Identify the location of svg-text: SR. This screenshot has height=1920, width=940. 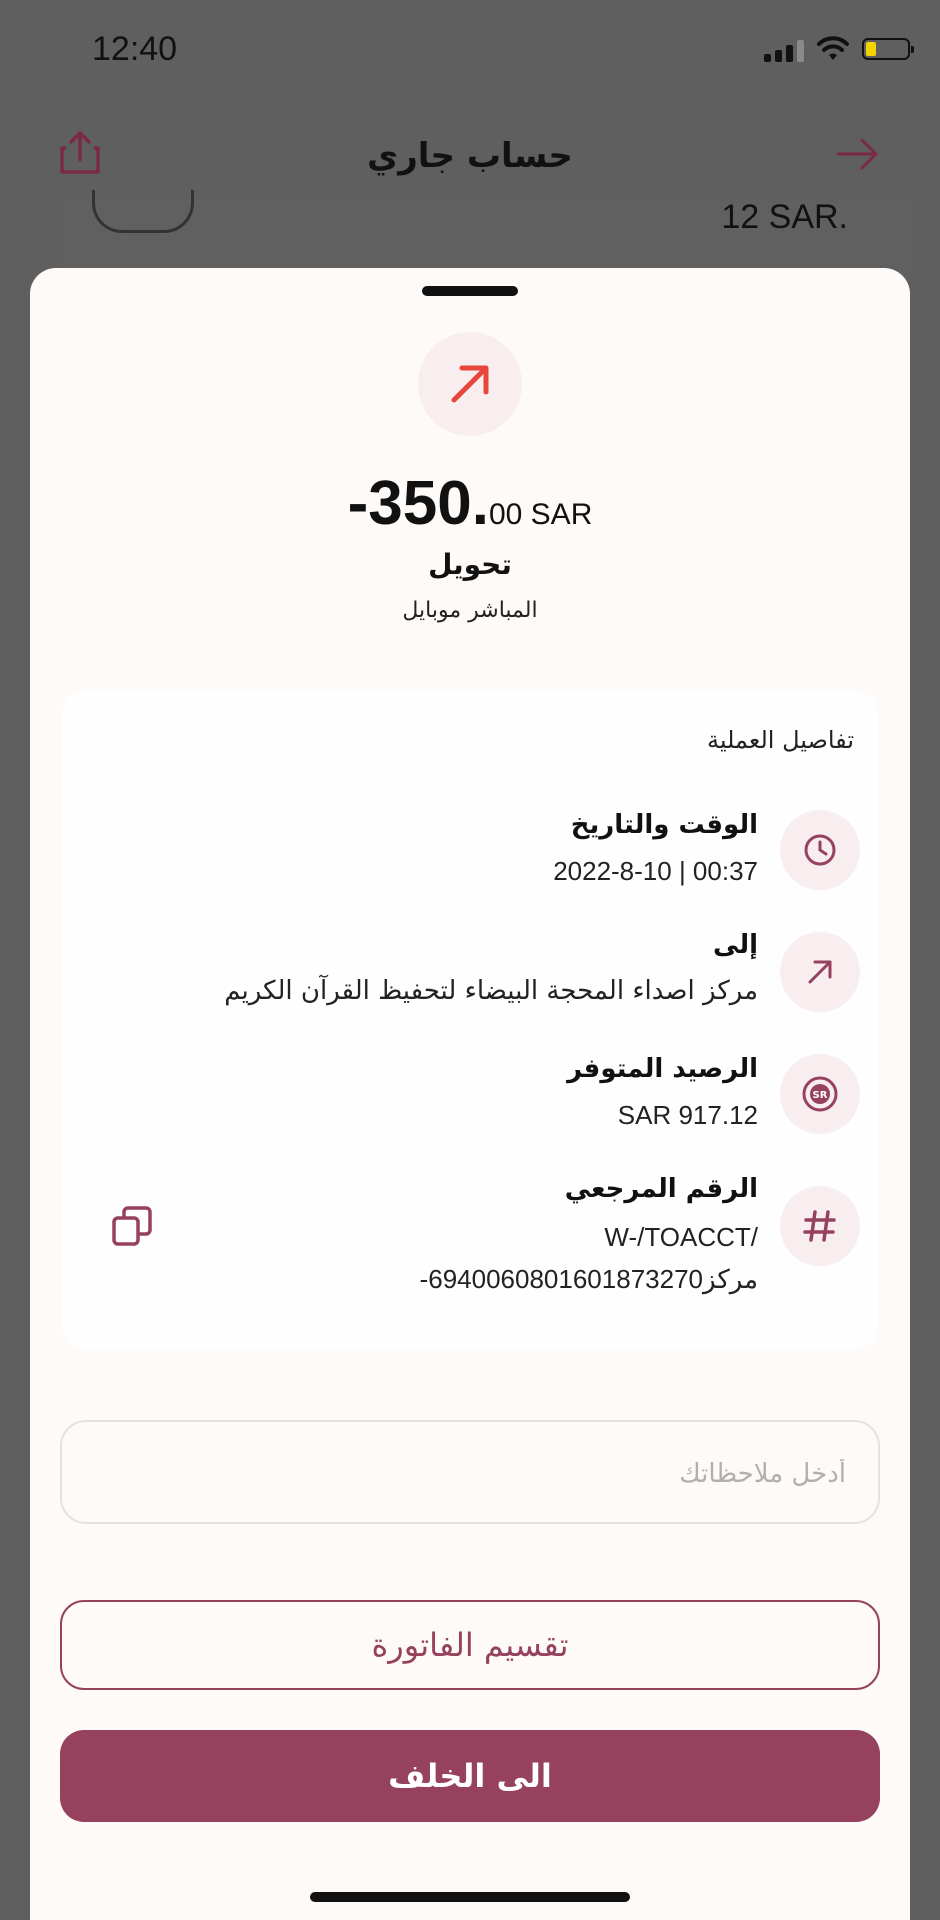
(820, 1095).